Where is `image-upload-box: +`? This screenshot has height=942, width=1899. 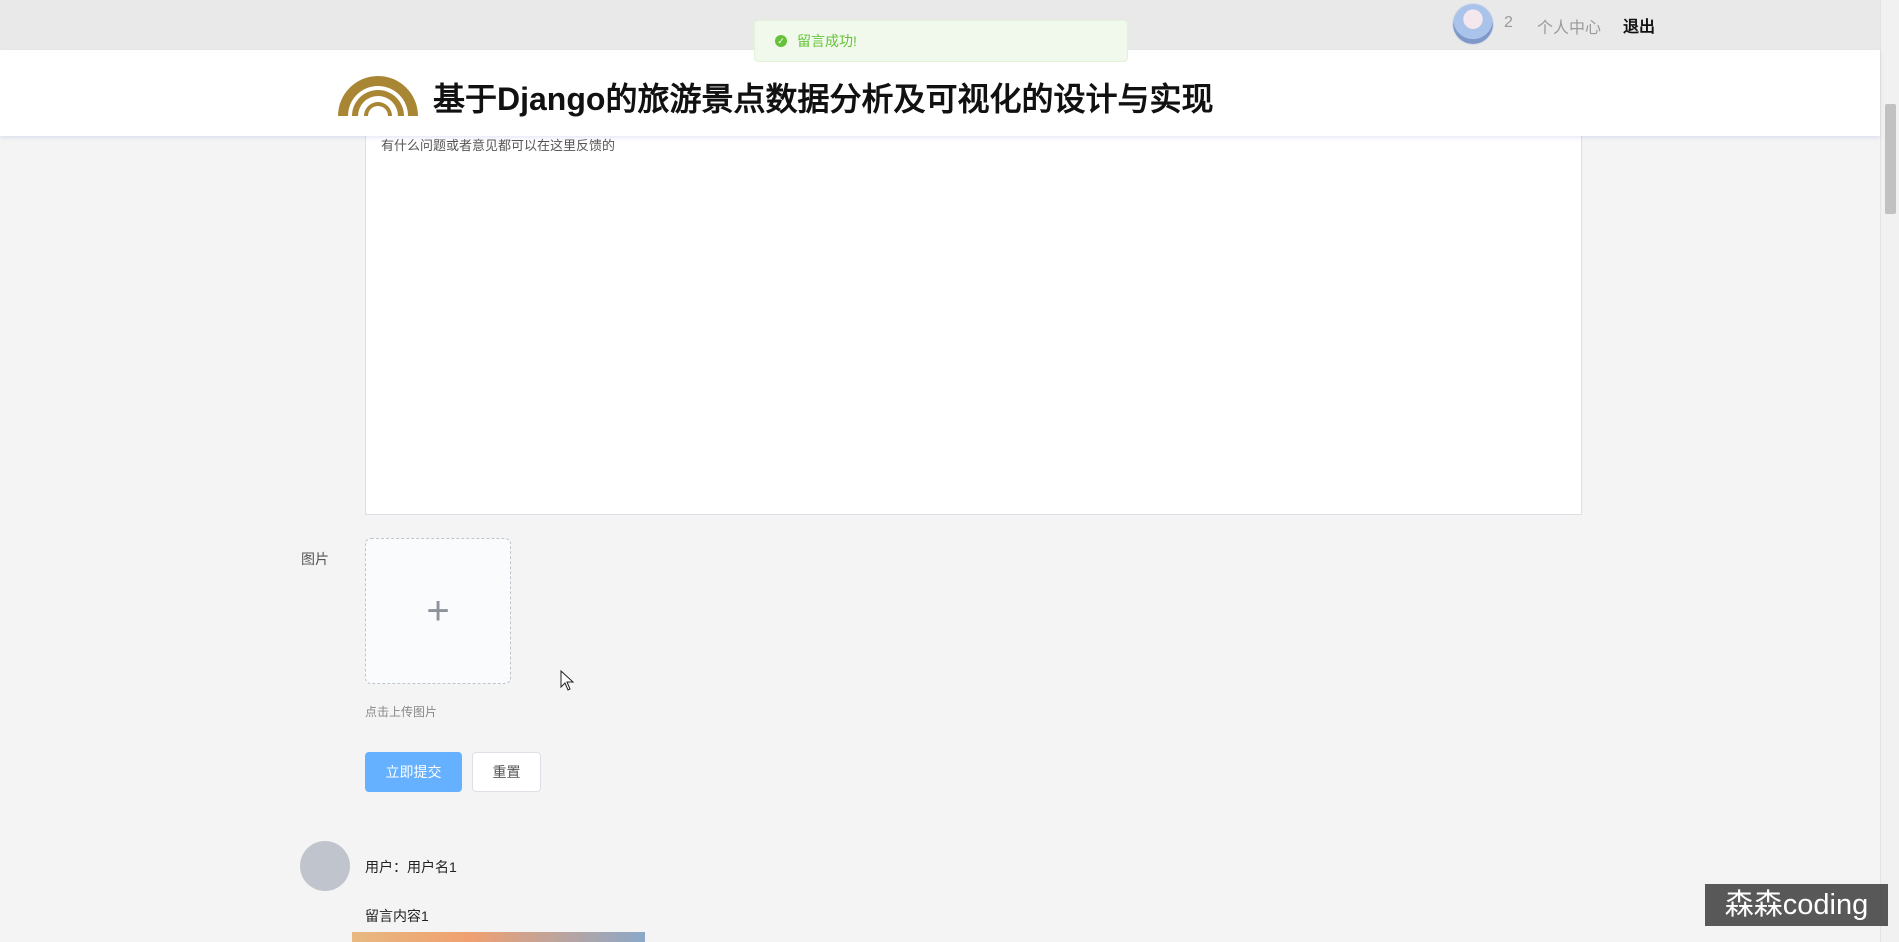
image-upload-box: + is located at coordinates (438, 611).